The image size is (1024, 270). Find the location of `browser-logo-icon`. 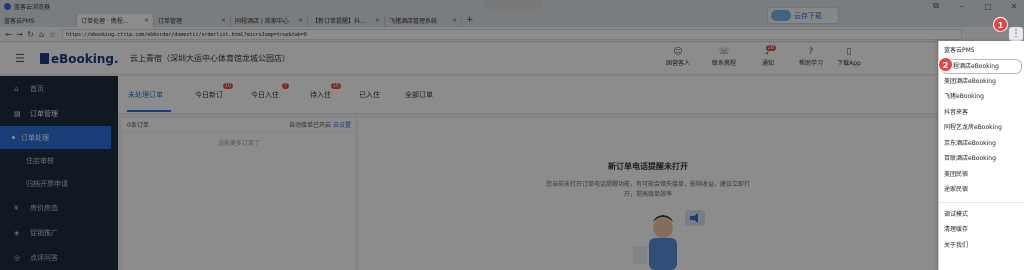

browser-logo-icon is located at coordinates (7, 6).